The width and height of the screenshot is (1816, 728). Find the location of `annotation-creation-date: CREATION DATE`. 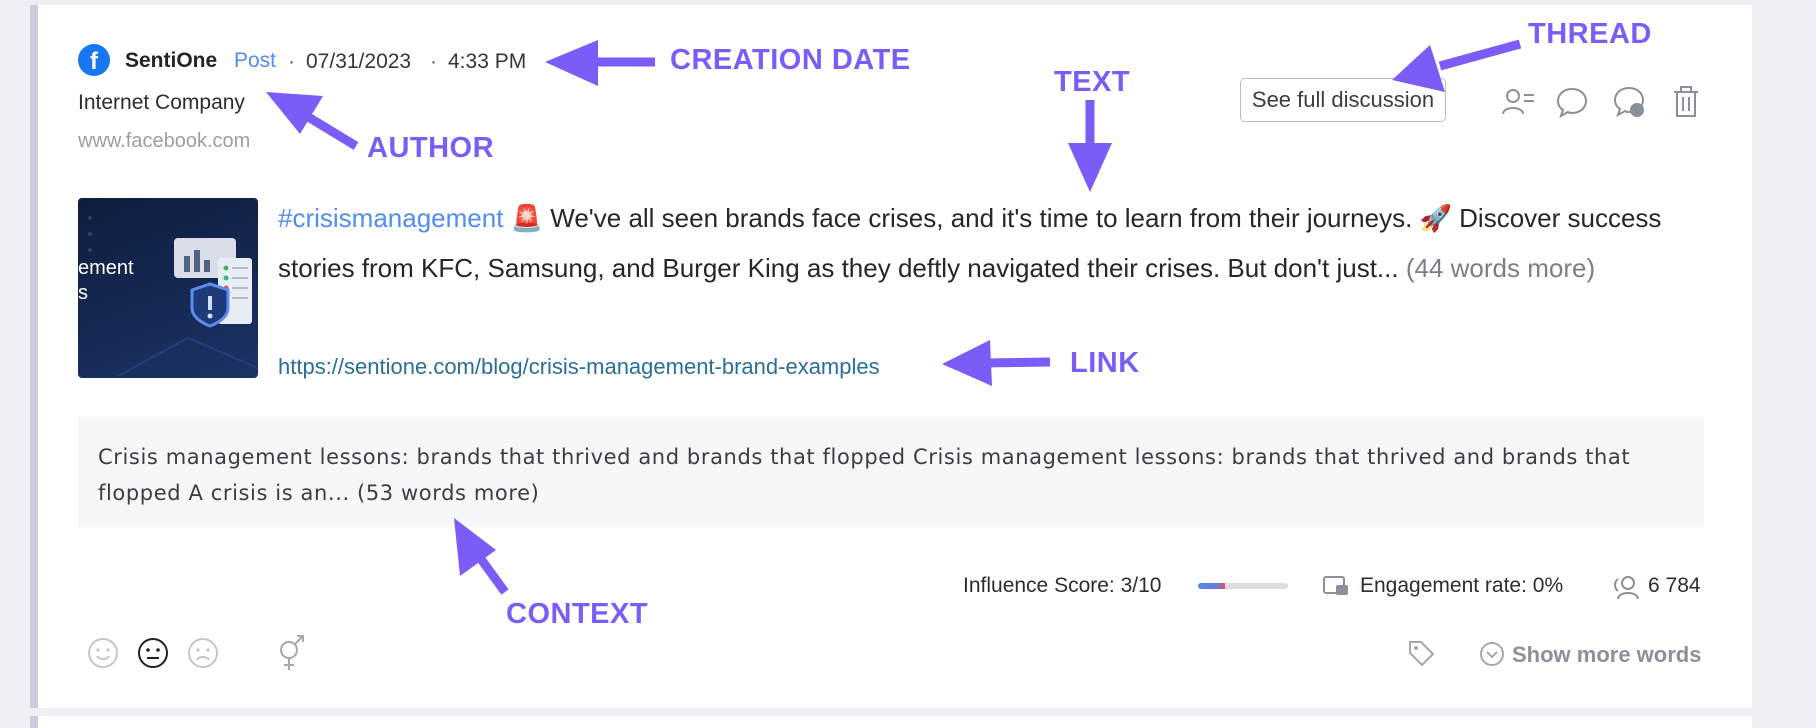

annotation-creation-date: CREATION DATE is located at coordinates (790, 60).